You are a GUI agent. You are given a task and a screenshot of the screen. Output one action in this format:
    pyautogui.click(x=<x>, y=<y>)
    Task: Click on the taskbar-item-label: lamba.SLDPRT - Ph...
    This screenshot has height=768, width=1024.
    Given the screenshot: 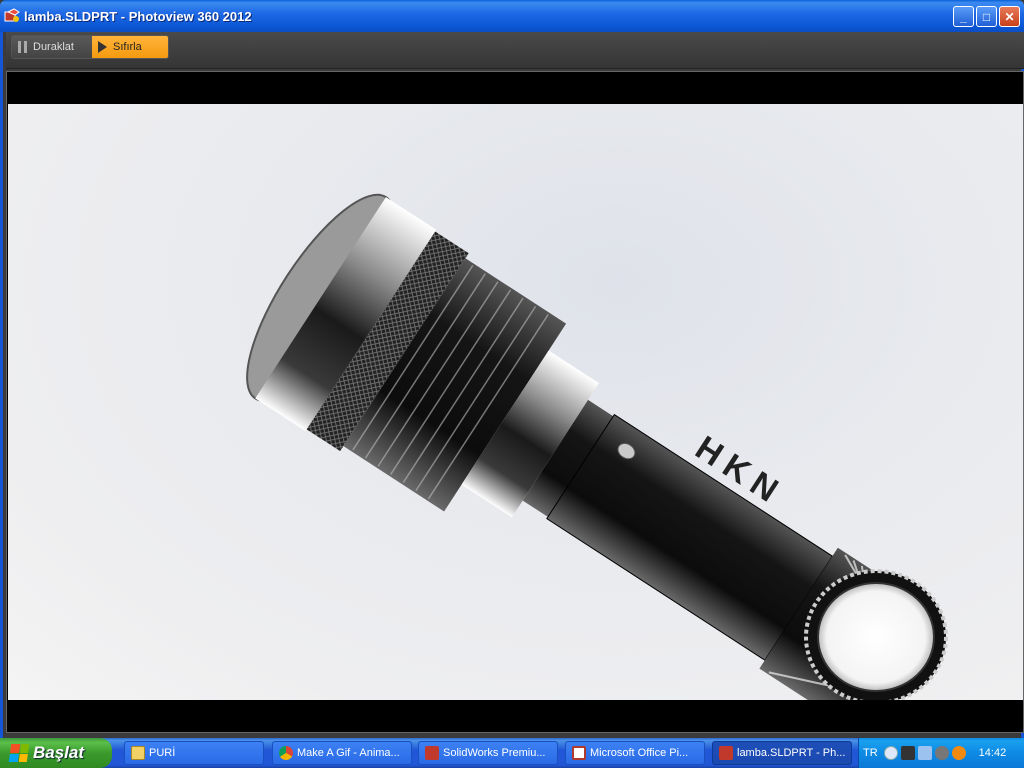 What is the action you would take?
    pyautogui.click(x=791, y=753)
    